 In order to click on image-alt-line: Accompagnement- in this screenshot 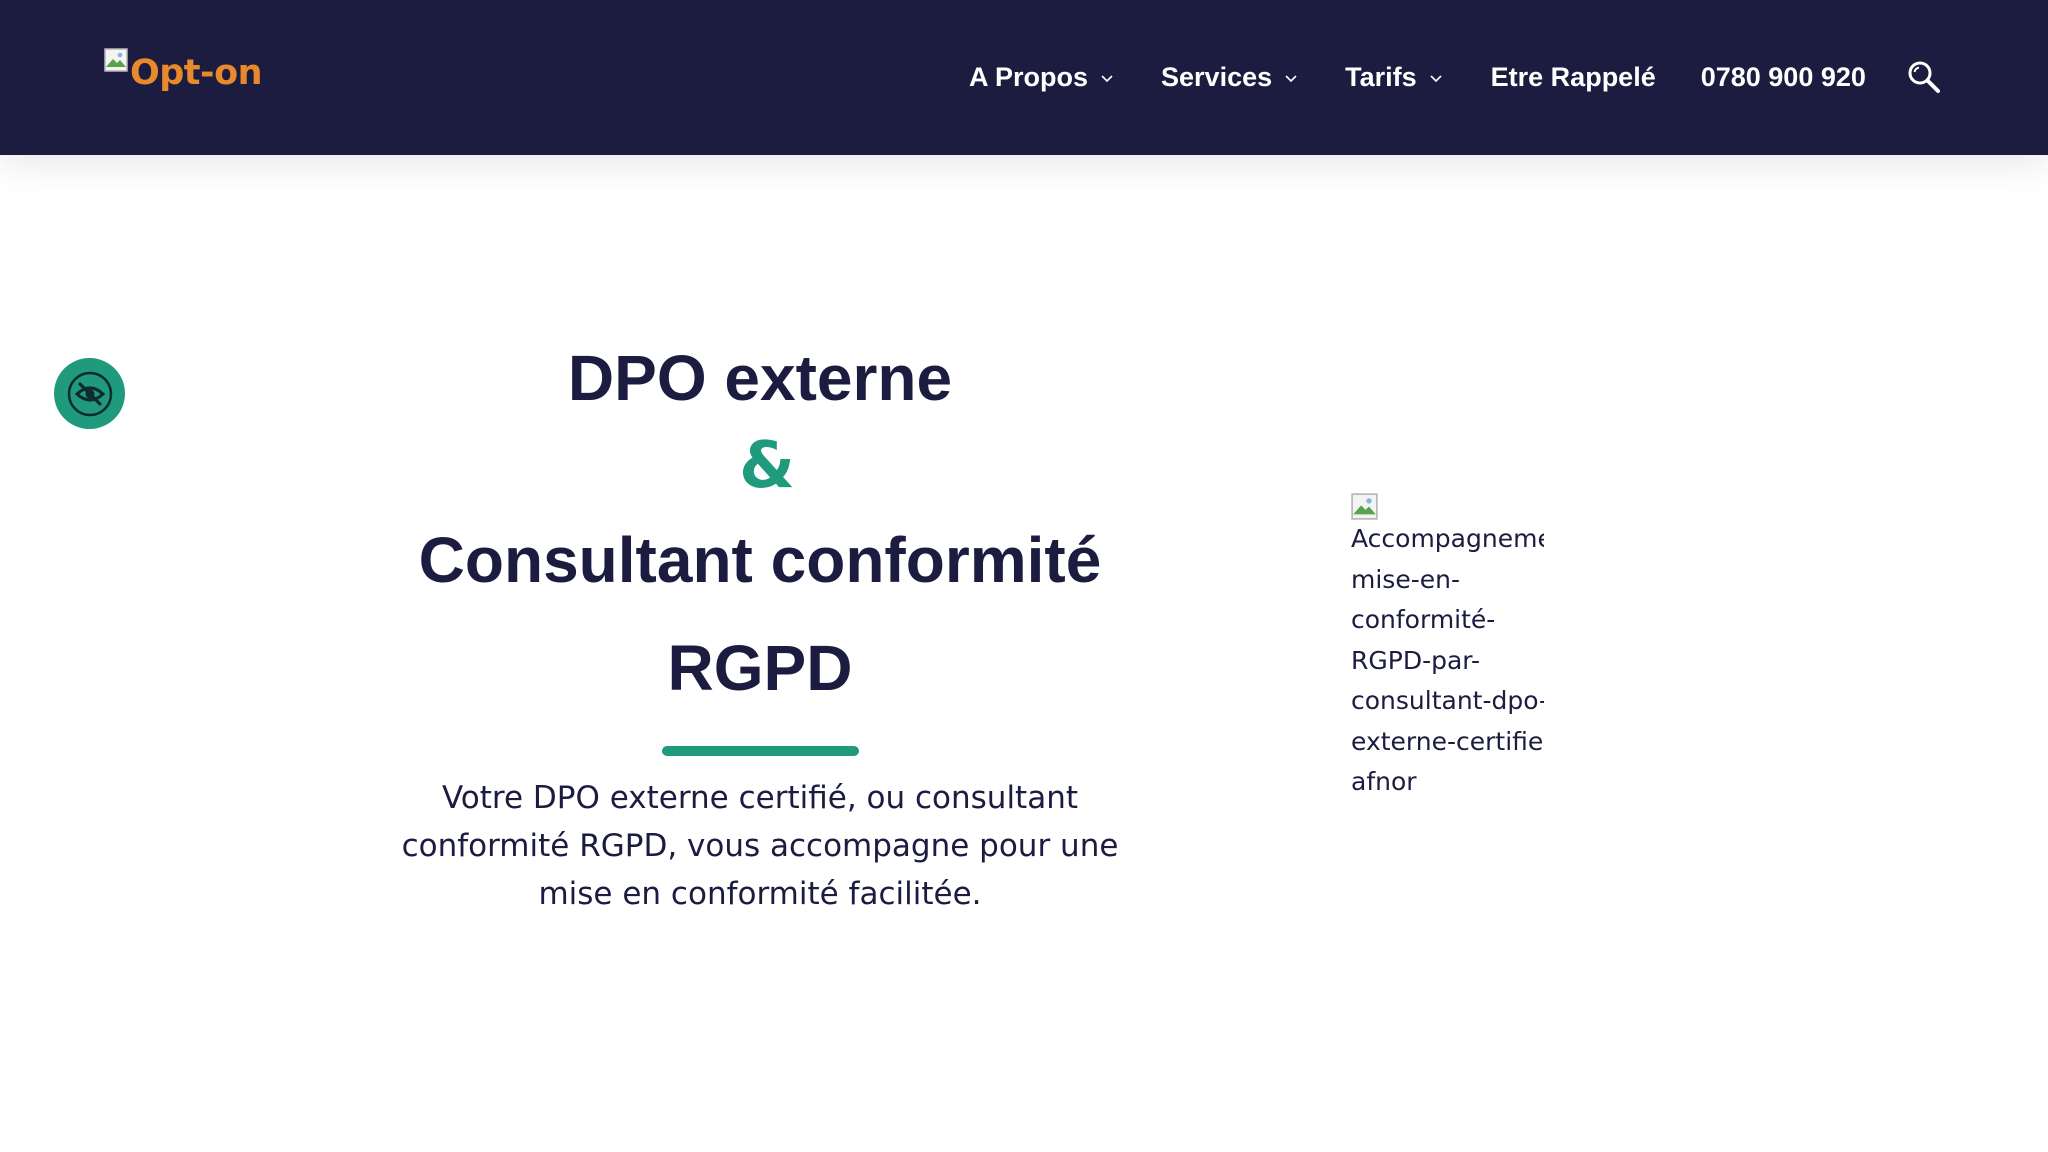, I will do `click(1447, 538)`.